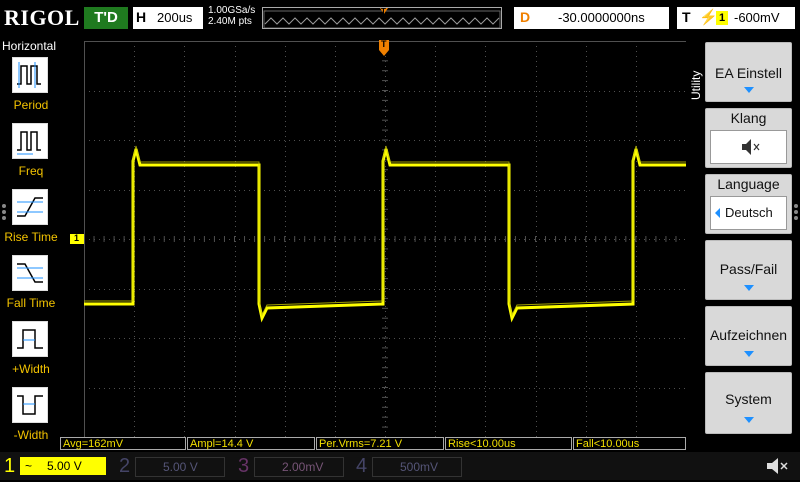 This screenshot has height=482, width=800. I want to click on measure-rise: Rise<10.00us, so click(508, 443).